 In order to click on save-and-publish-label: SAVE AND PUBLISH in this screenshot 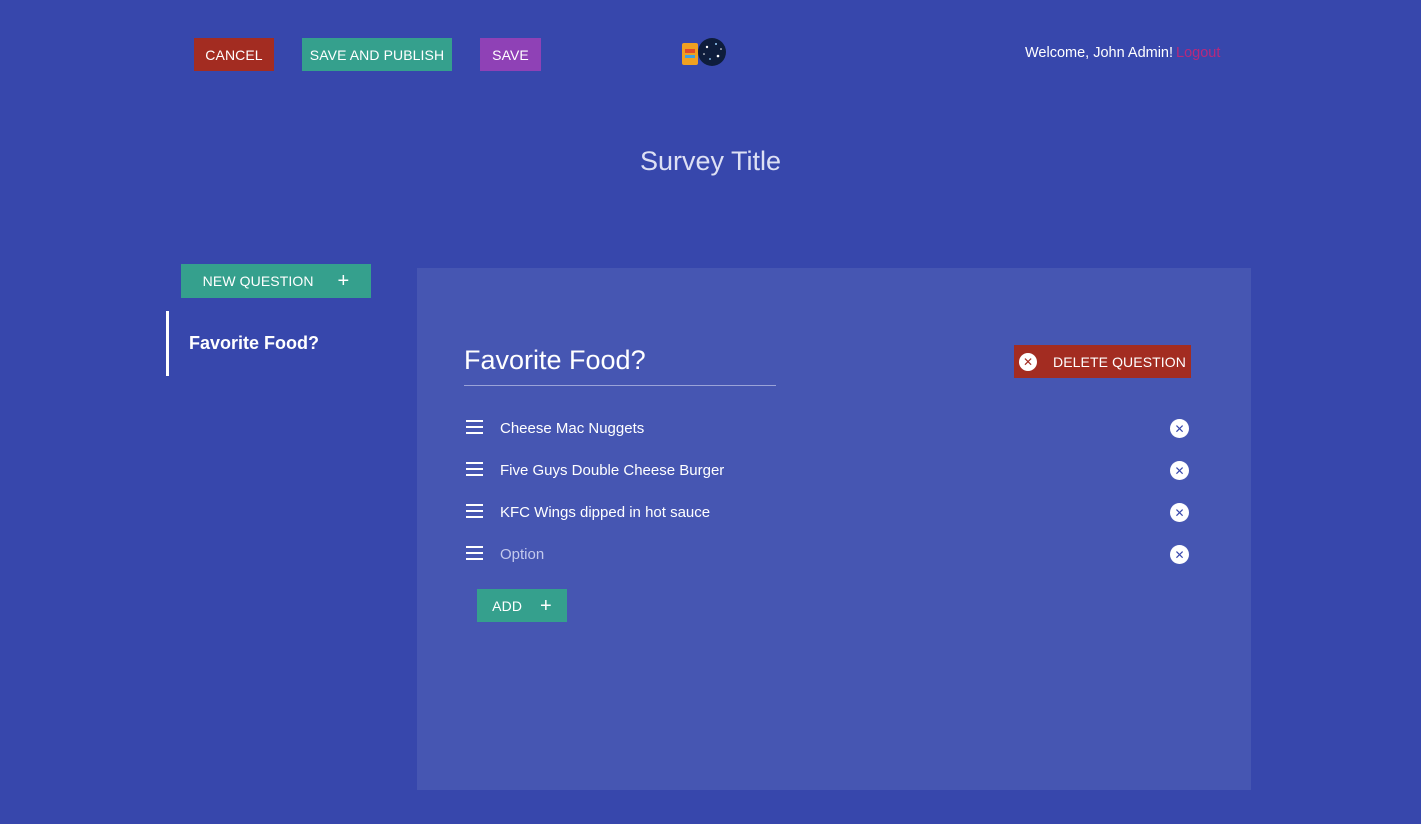, I will do `click(377, 54)`.